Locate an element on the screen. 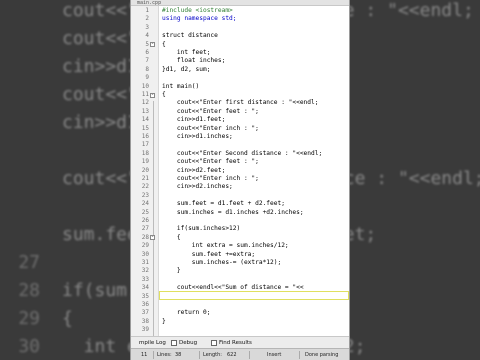 Image resolution: width=480 pixels, height=360 pixels. code-line: 25 sum.inches = d1.inches +d2.inches; is located at coordinates (245, 213).